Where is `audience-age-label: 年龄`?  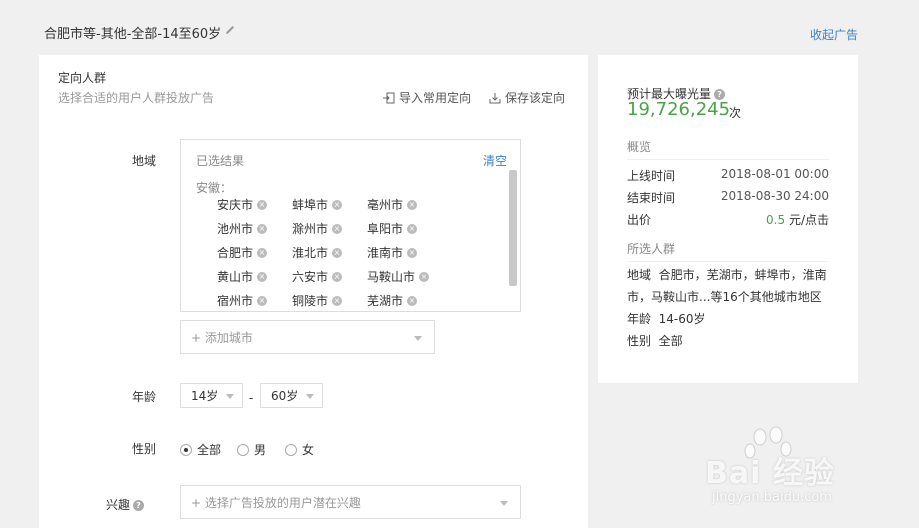
audience-age-label: 年龄 is located at coordinates (639, 319).